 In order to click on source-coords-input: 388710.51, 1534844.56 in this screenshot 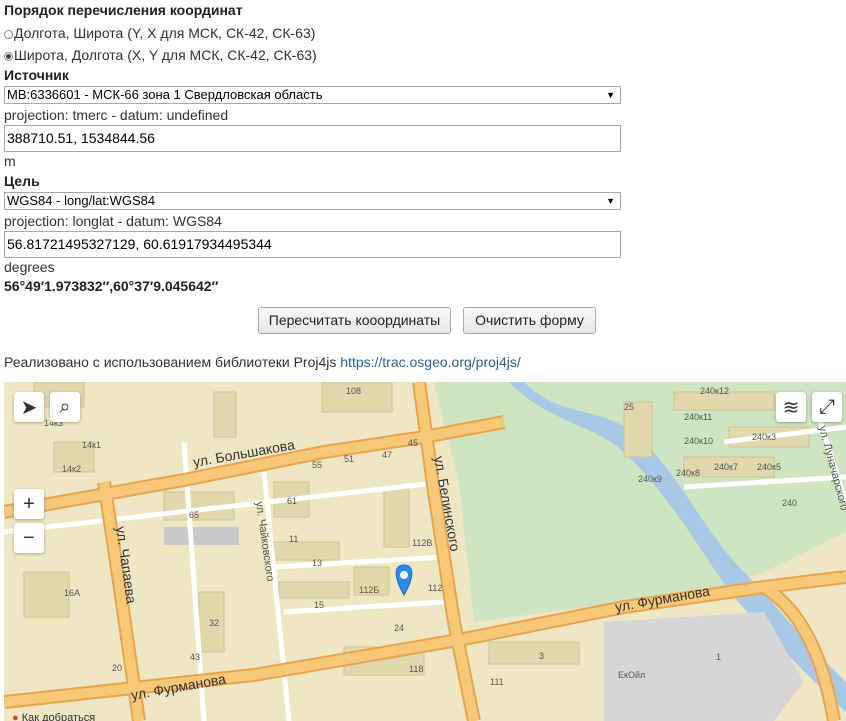, I will do `click(312, 138)`.